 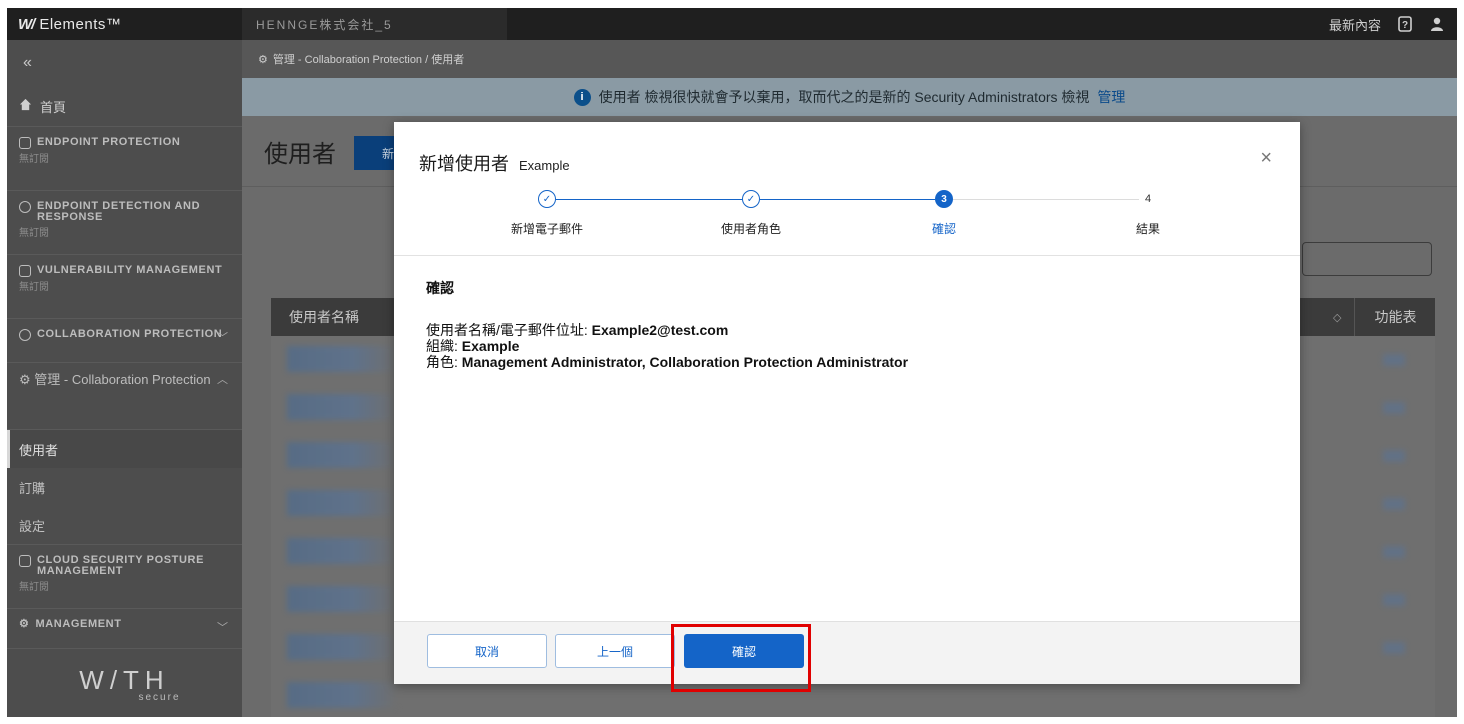 What do you see at coordinates (124, 487) in the screenshot?
I see `sidebar-item-subscriptions: 訂購` at bounding box center [124, 487].